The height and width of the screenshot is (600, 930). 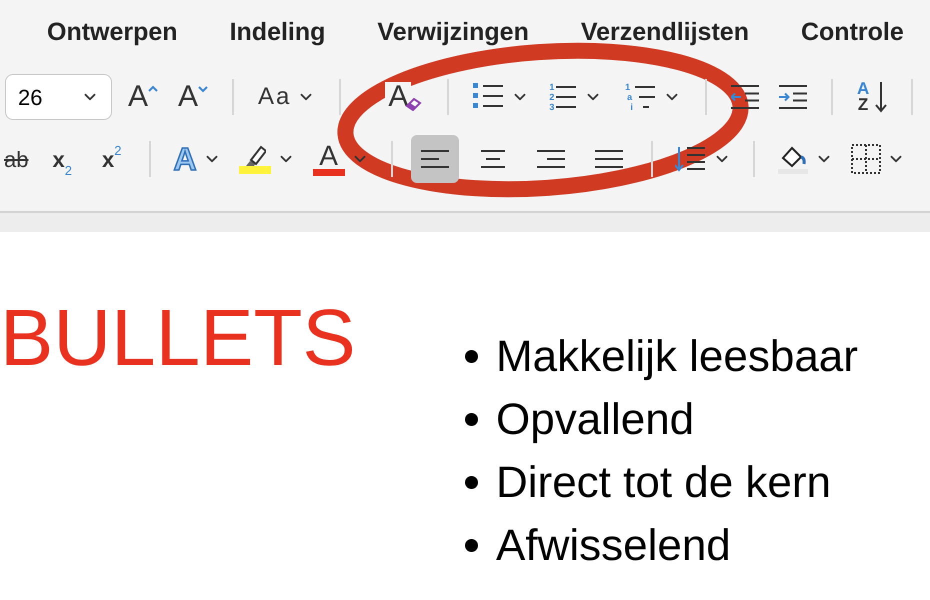 I want to click on bullet-text: Direct tot de kern, so click(x=664, y=482).